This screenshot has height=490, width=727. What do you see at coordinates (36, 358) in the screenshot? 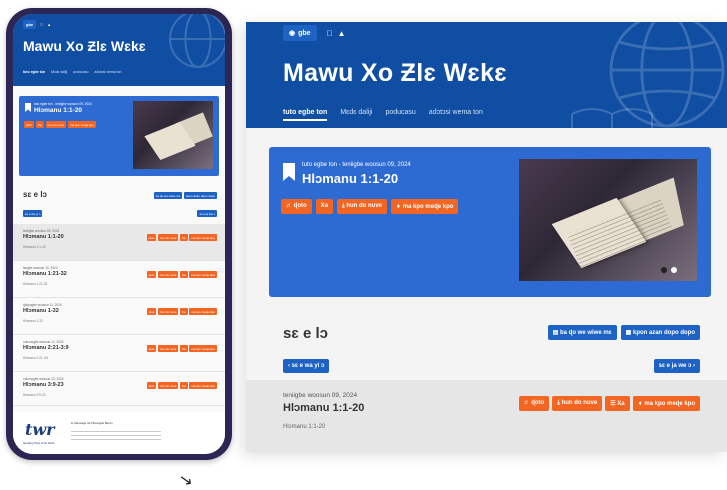
I see `row-subtitle: Hlɔmanu 2:21-3:9` at bounding box center [36, 358].